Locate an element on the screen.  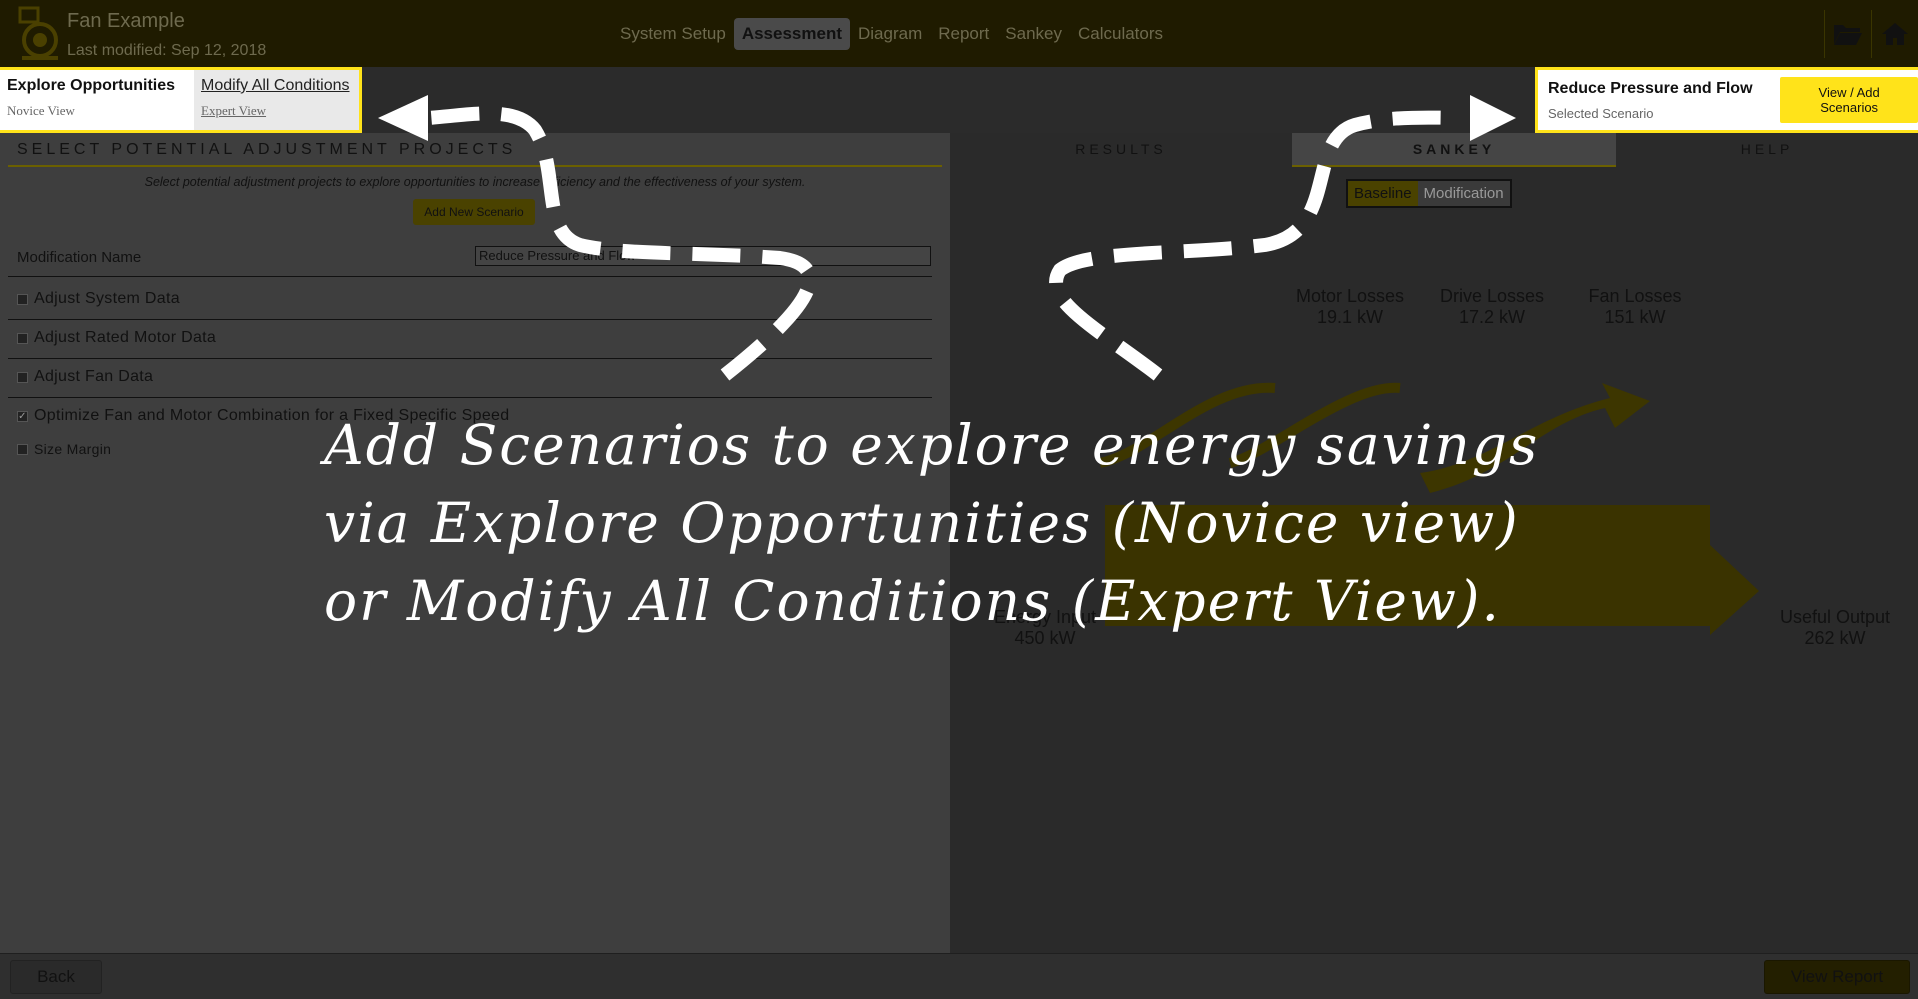
callout-line: or Modify All Conditions (Expert View). is located at coordinates (912, 601).